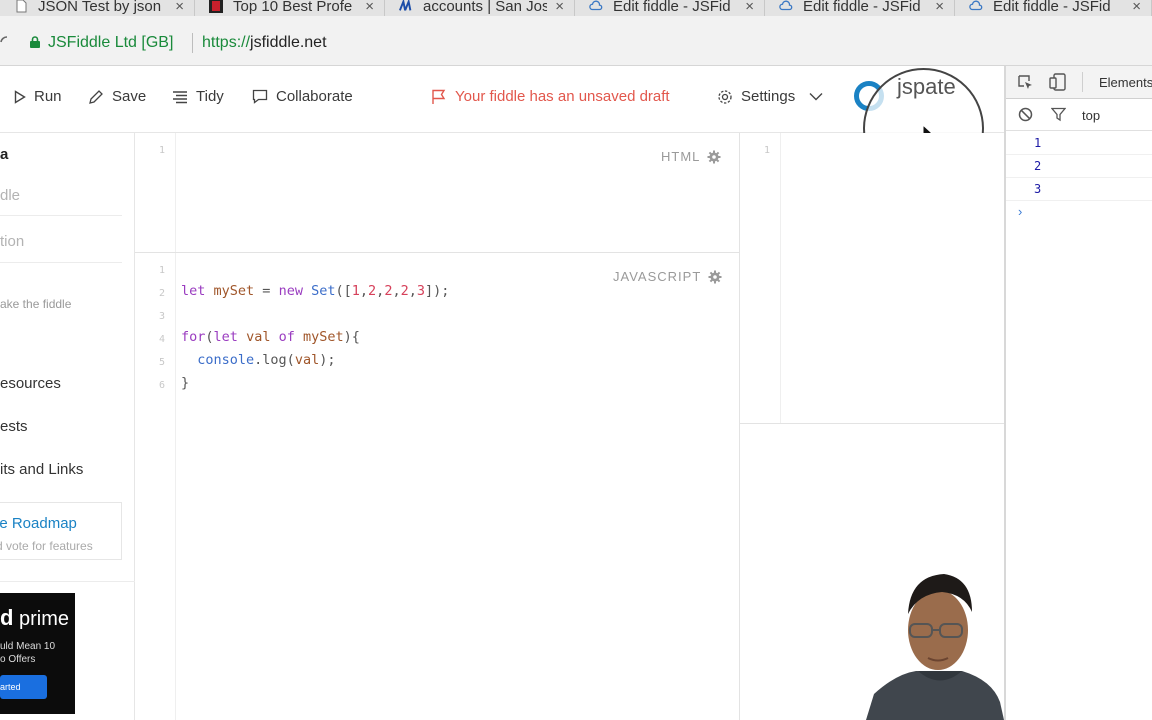 The width and height of the screenshot is (1152, 720). Describe the element at coordinates (28, 653) in the screenshot. I see `ad-copy: uld Mean 10 o Offers` at that location.